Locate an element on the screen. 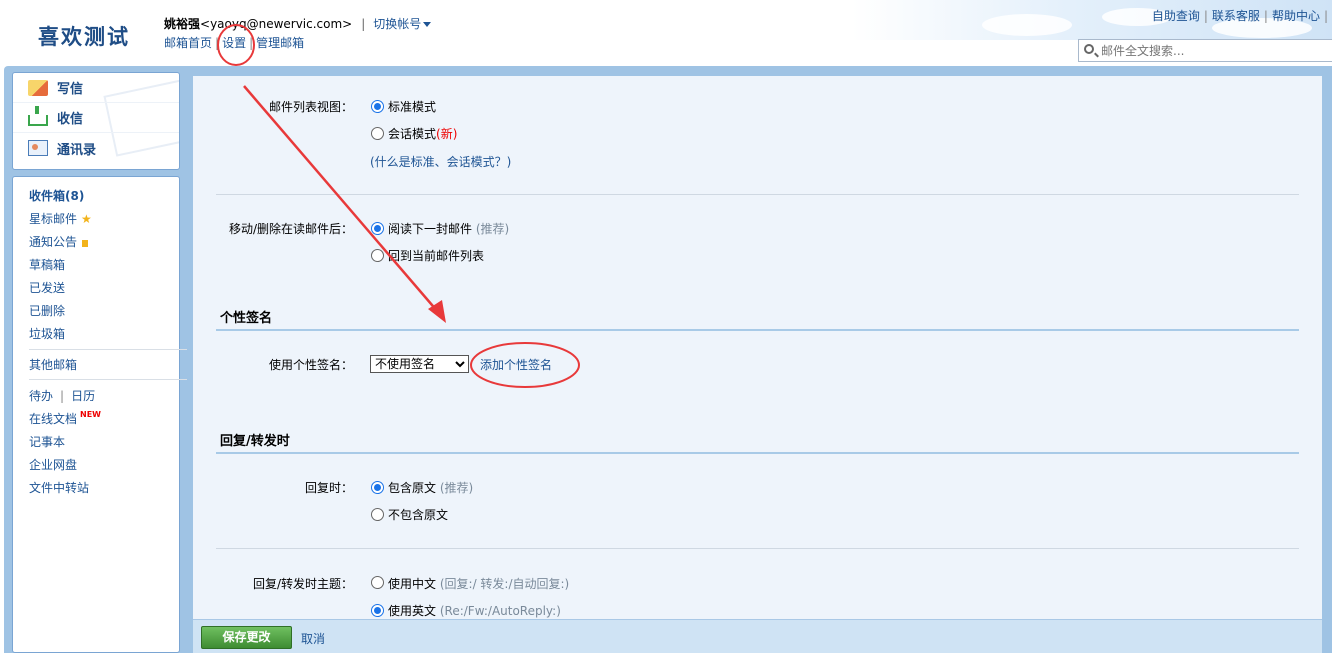 This screenshot has width=1332, height=653. english-subject-label: 使用英文 (Re:/Fw:/AutoReply:) is located at coordinates (474, 611).